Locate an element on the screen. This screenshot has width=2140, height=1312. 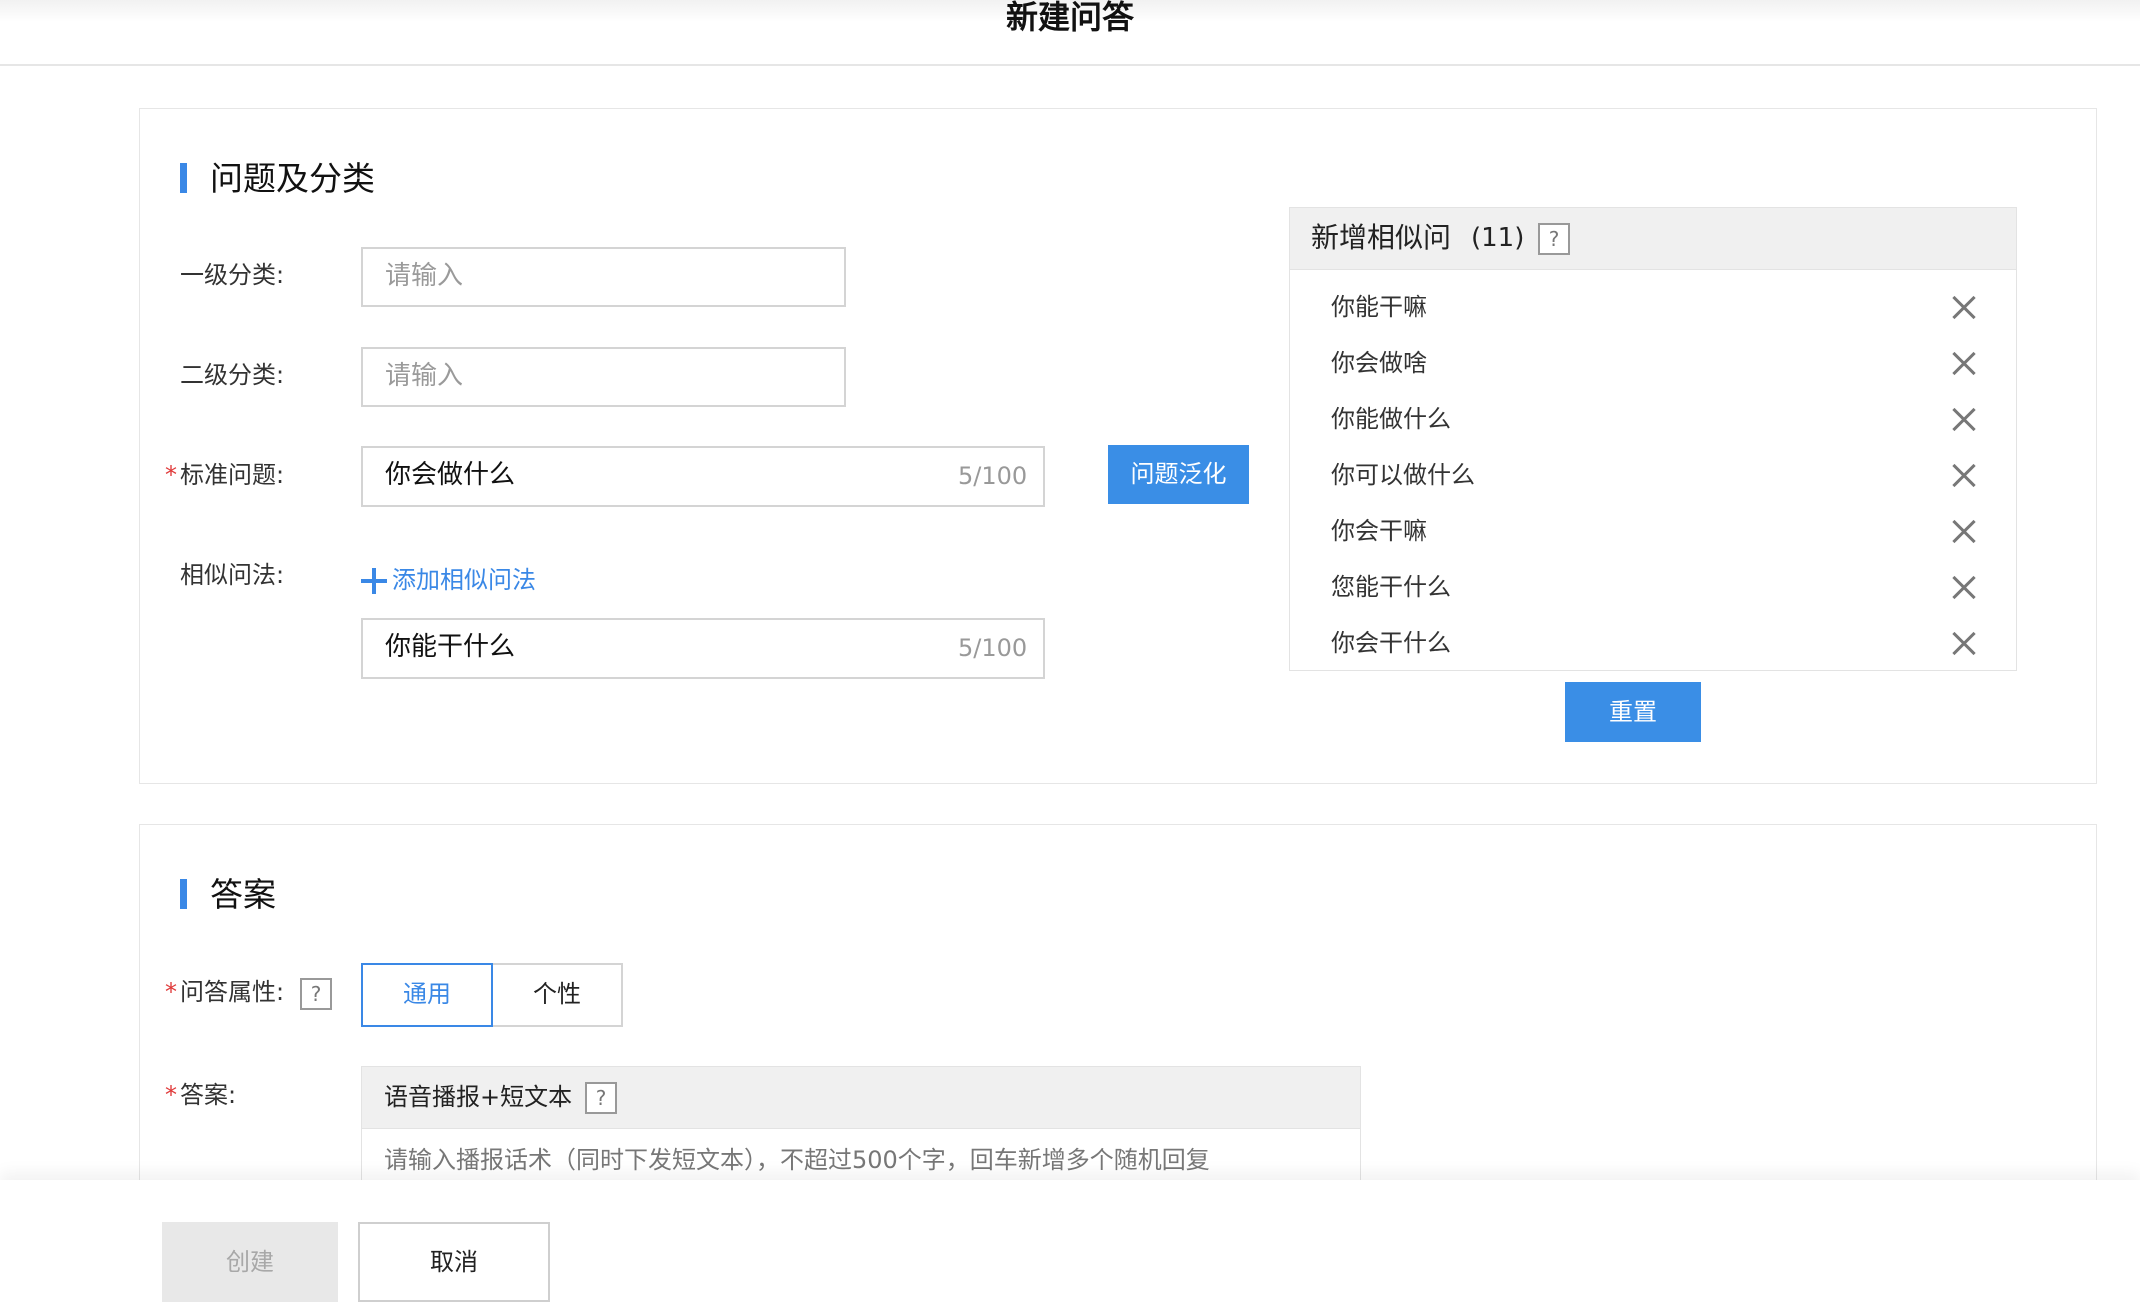
similar-panel-title: 新增相似问 is located at coordinates (1381, 237).